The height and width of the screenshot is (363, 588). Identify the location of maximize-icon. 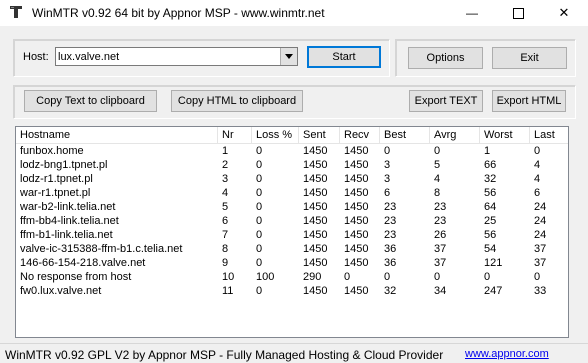
(518, 13).